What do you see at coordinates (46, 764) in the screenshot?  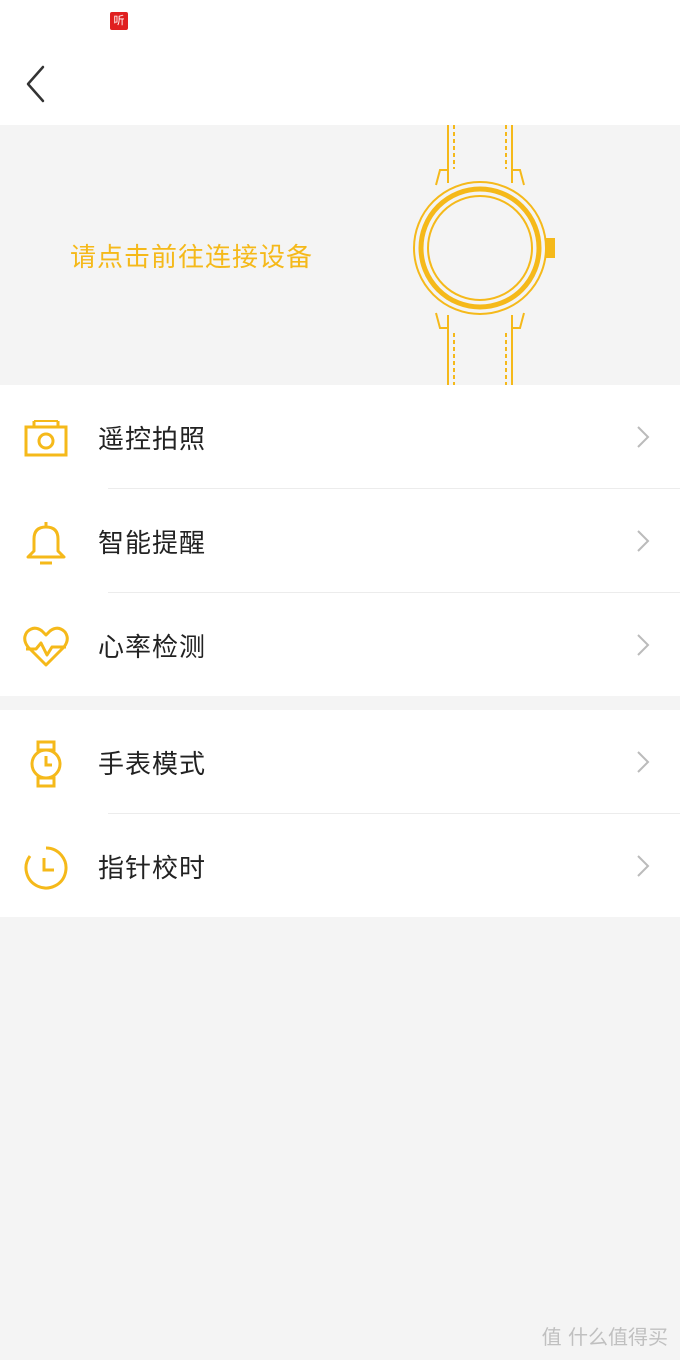 I see `watch-icon` at bounding box center [46, 764].